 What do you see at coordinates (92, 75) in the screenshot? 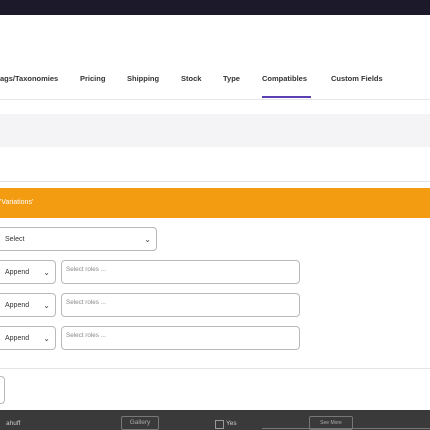
I see `tab-pricing: Pricing` at bounding box center [92, 75].